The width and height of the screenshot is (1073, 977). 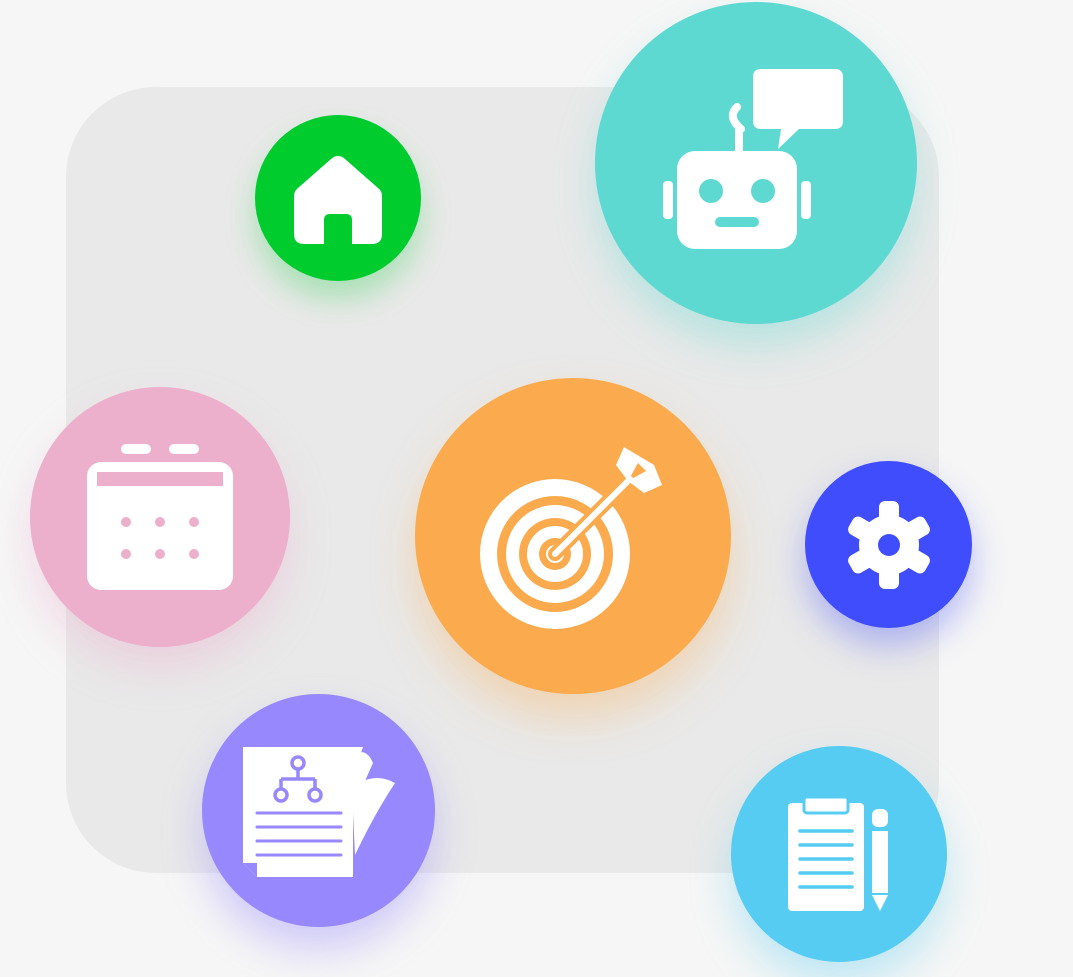 I want to click on target-bubble, so click(x=573, y=536).